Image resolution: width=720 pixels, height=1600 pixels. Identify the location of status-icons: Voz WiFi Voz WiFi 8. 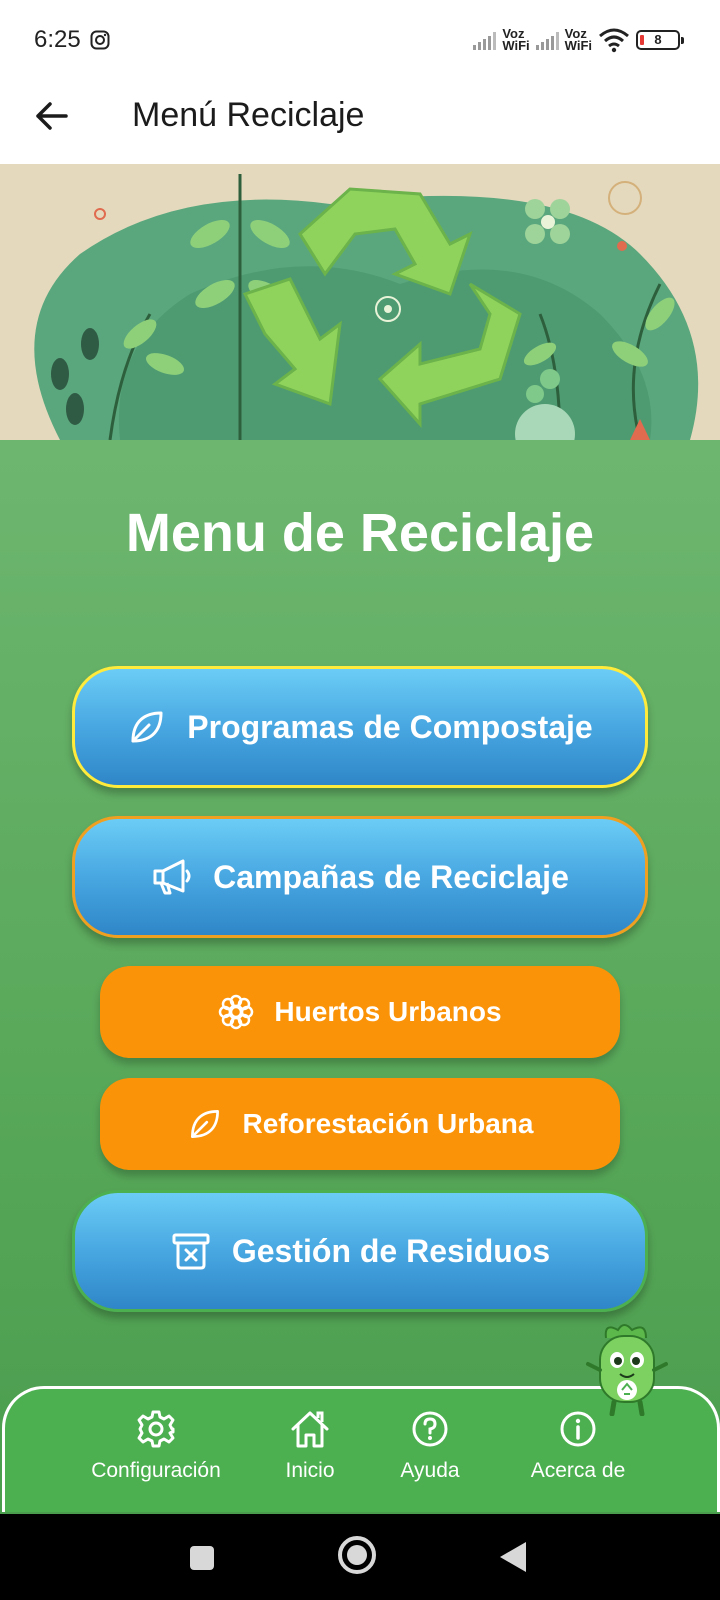
(578, 40).